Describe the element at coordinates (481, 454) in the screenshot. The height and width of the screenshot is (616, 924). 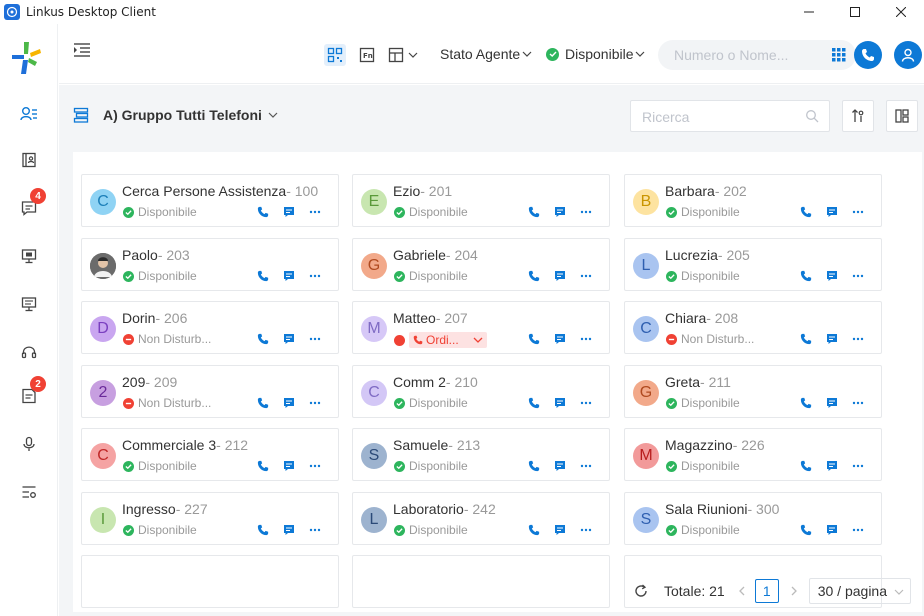
I see `contact-card: S Samuele- 213 Disponibile` at that location.